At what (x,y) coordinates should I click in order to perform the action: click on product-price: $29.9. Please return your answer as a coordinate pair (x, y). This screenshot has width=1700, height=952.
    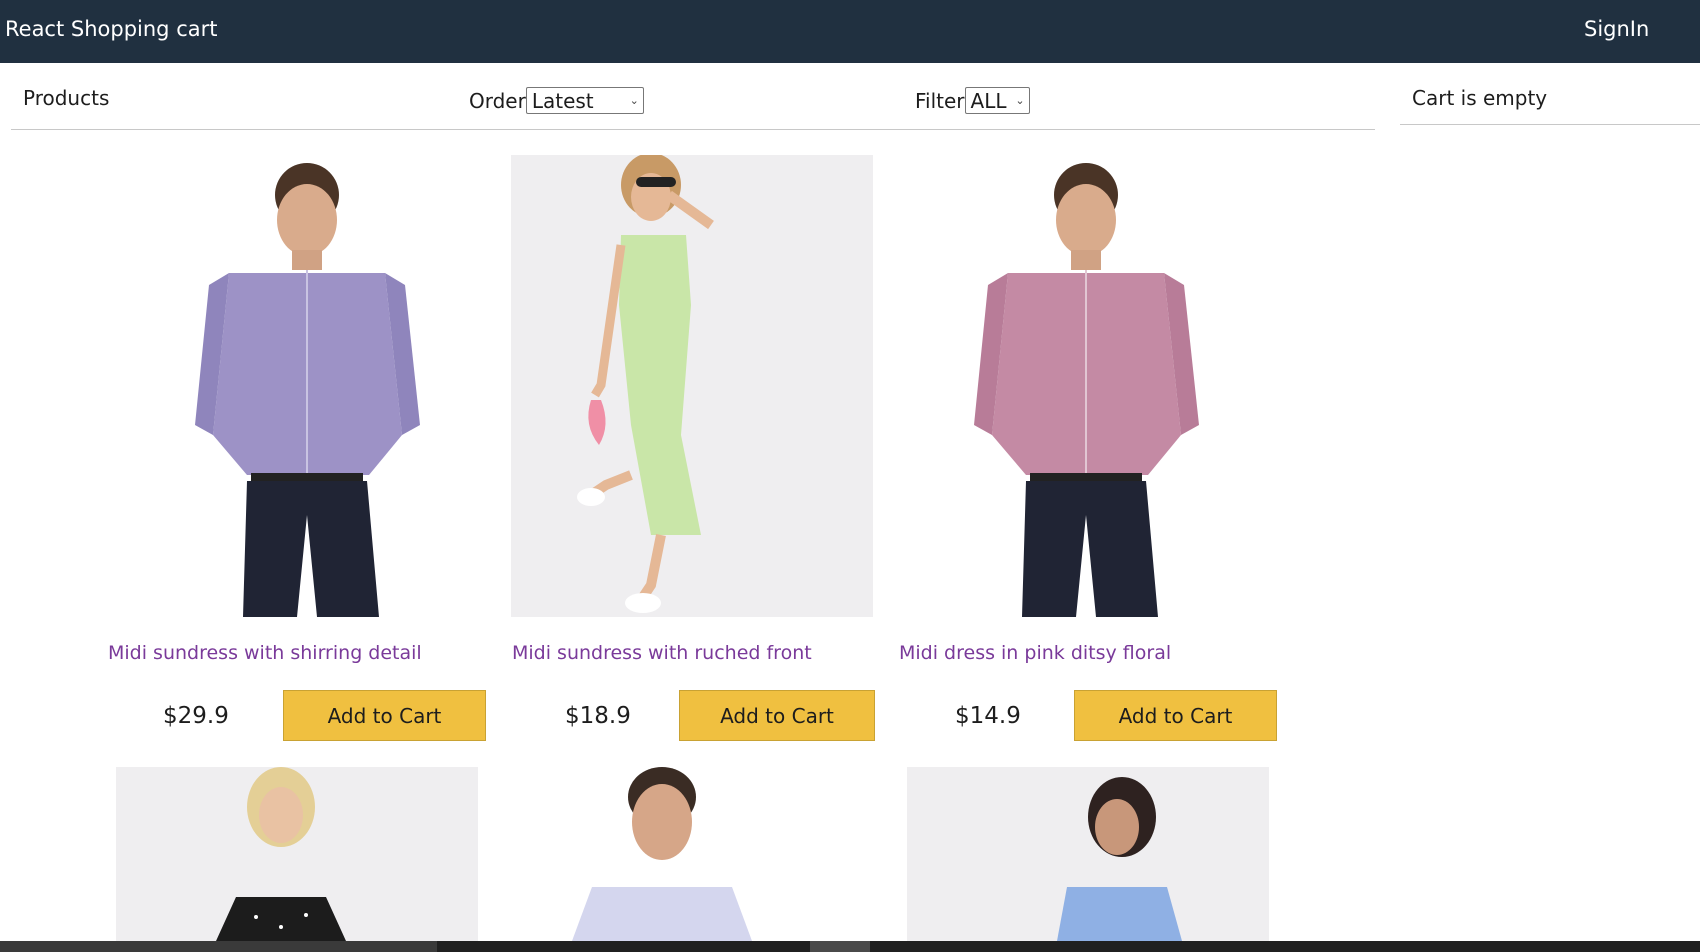
    Looking at the image, I should click on (196, 716).